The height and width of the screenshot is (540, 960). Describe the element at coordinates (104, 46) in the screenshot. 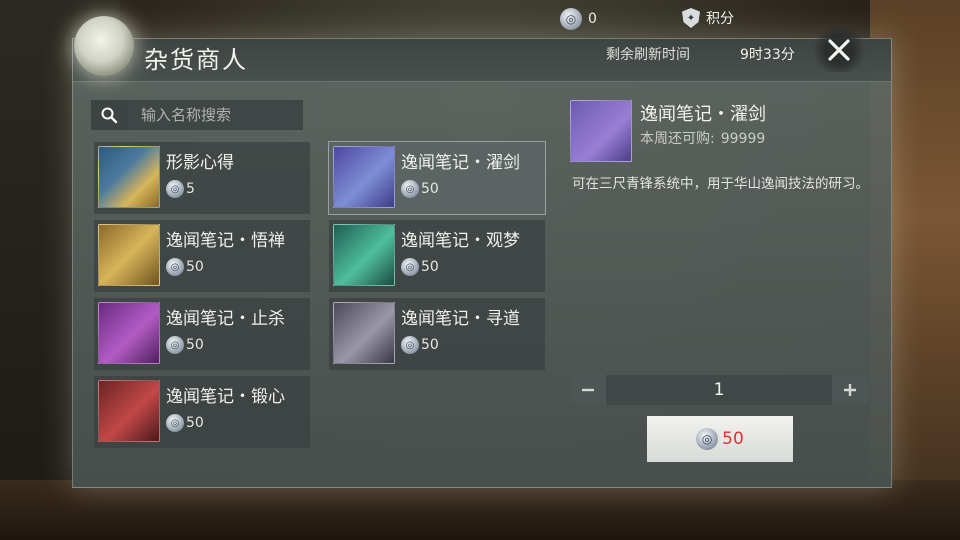

I see `moon-emblem-icon` at that location.